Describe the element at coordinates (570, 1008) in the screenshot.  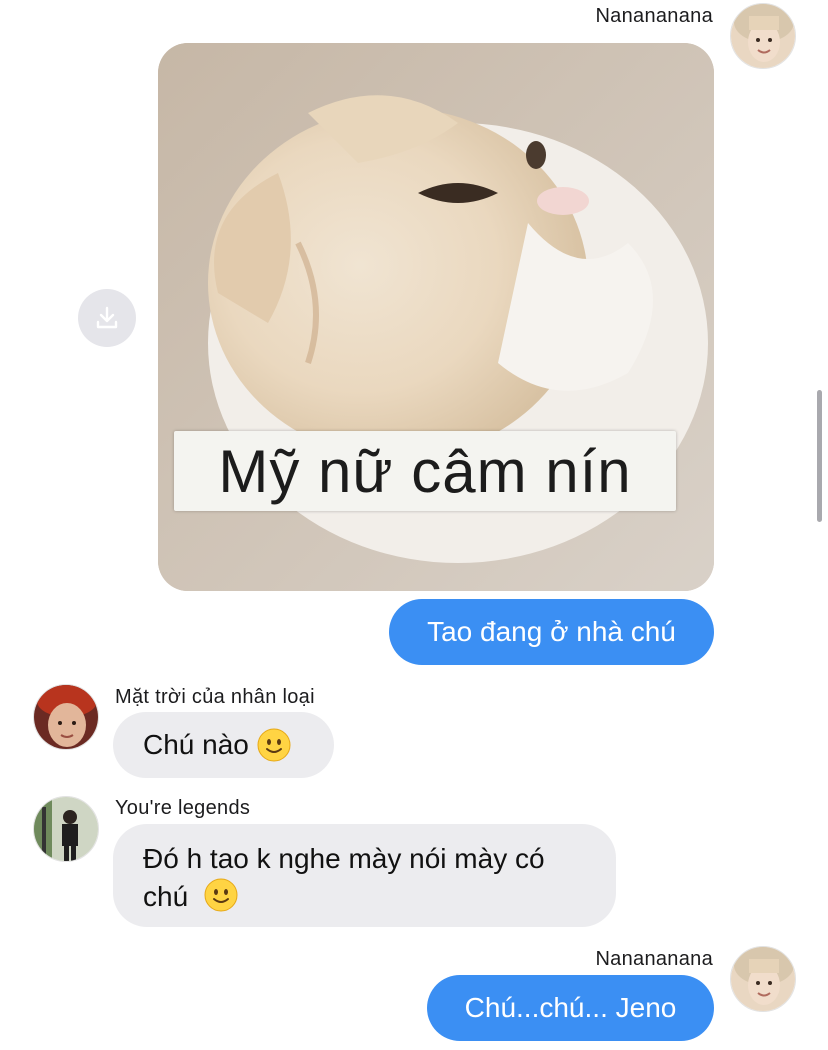
I see `outgoing-message-bubble: Chú...chú... Jeno` at that location.